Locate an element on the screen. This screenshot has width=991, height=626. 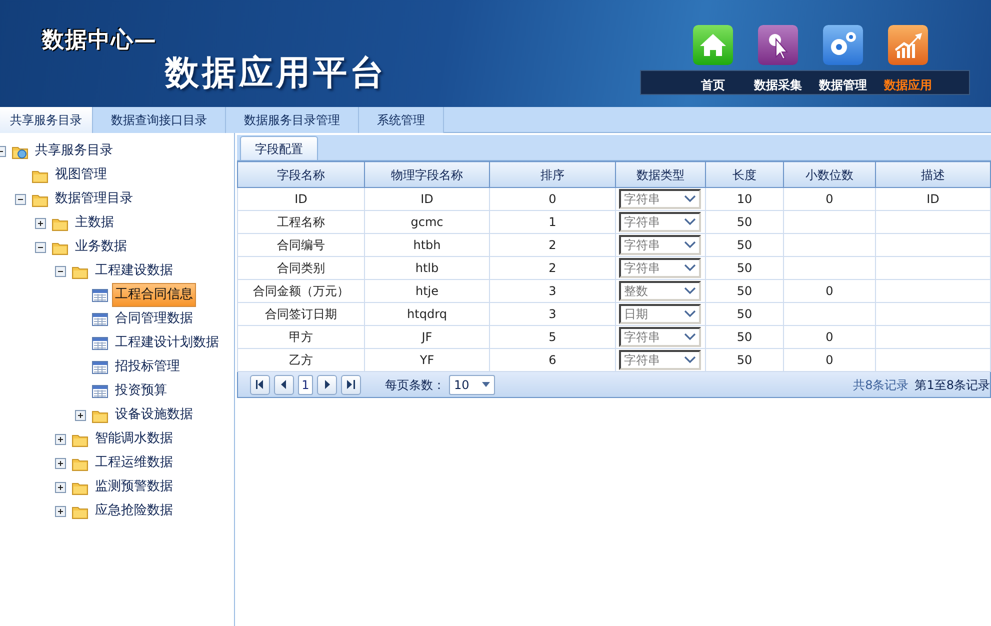
column-header: 长度 is located at coordinates (745, 175).